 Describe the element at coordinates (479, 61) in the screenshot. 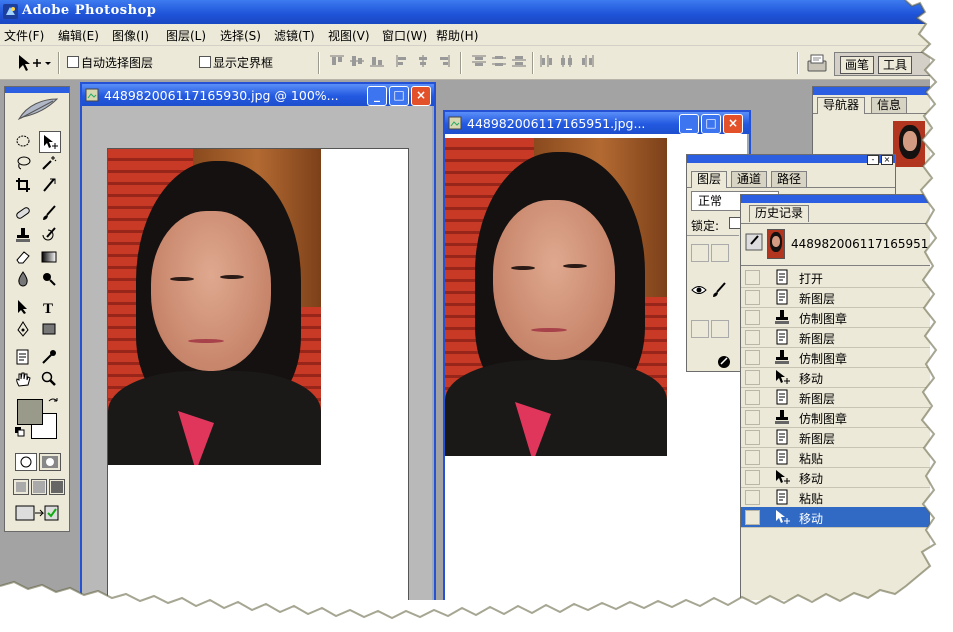

I see `distribute-top-icon` at that location.